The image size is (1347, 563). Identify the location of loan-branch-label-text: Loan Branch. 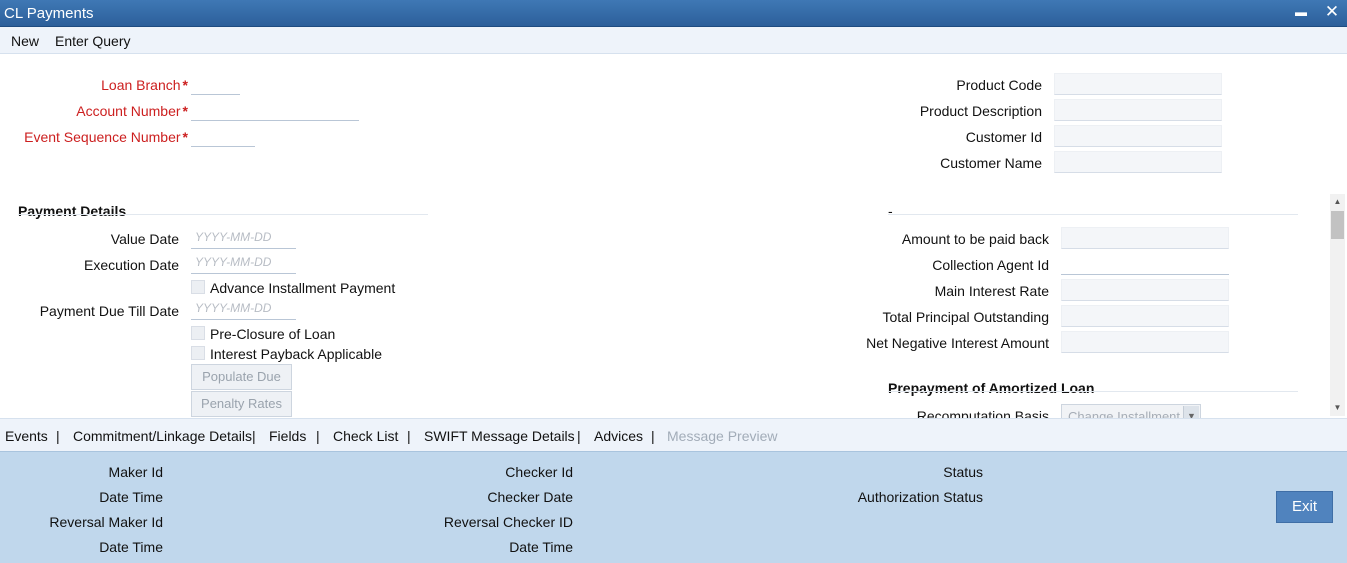
(141, 85).